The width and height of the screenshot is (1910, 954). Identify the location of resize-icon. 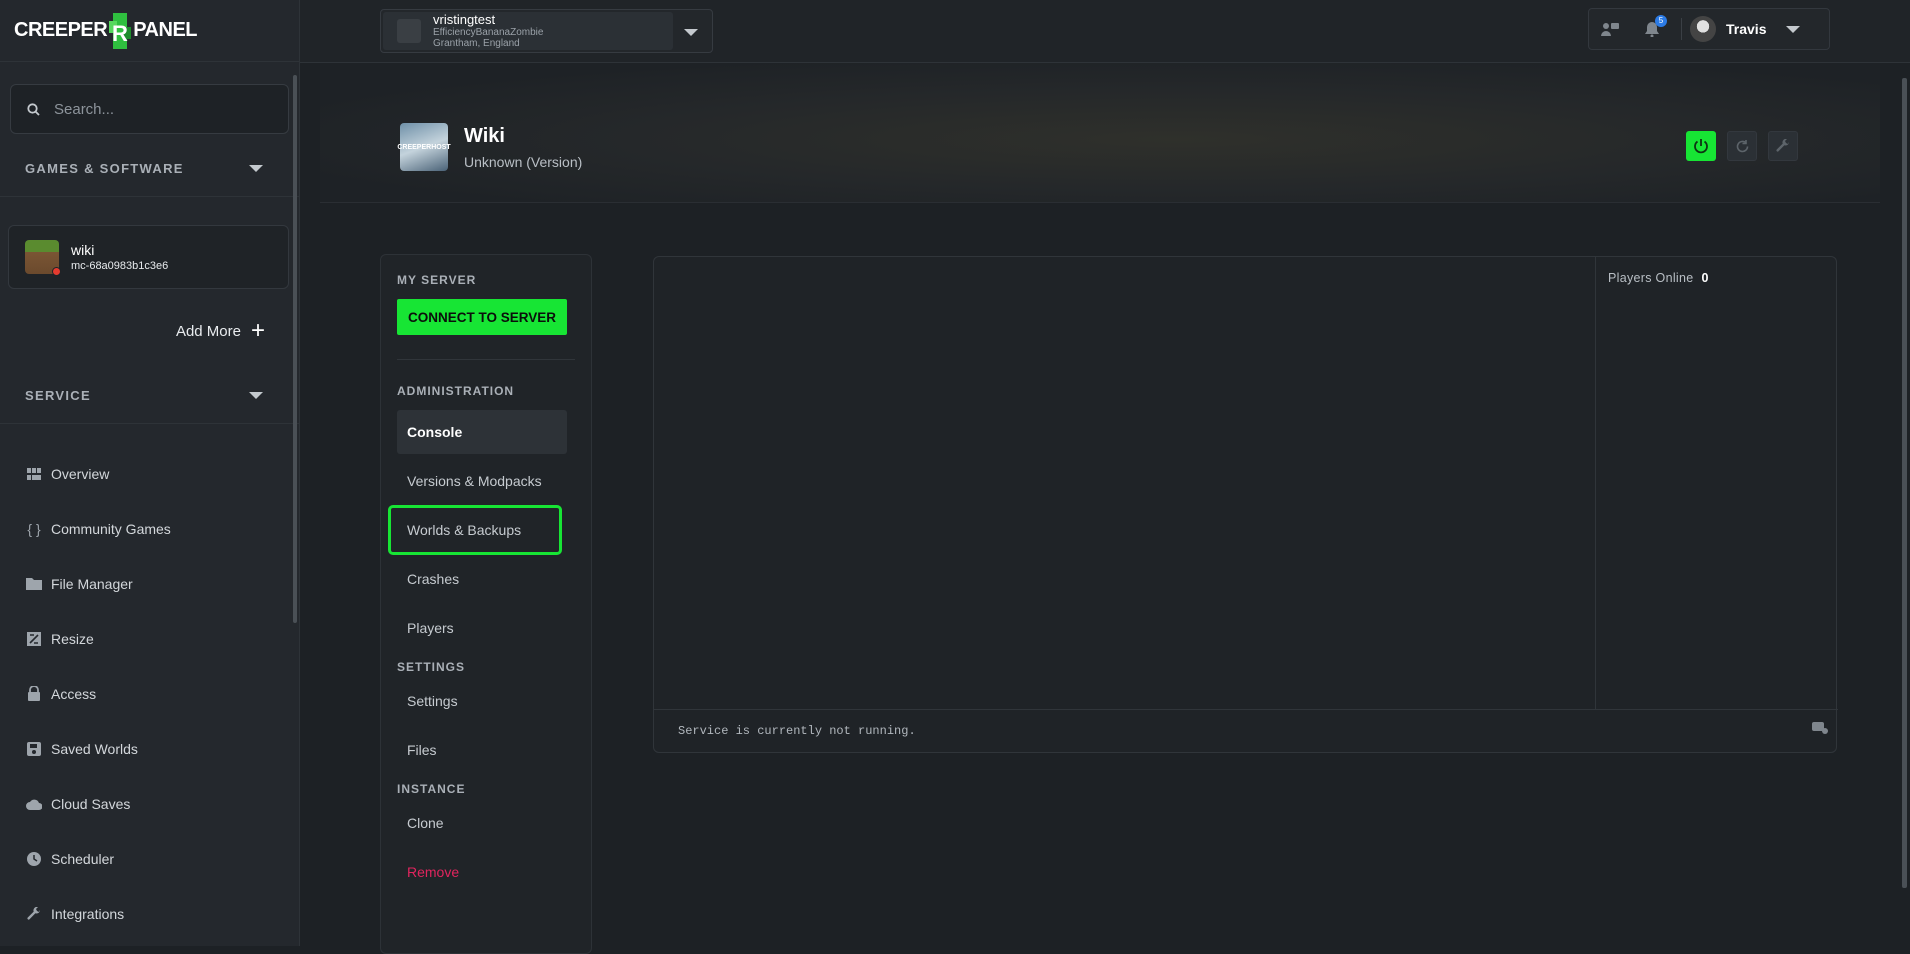
(34, 639).